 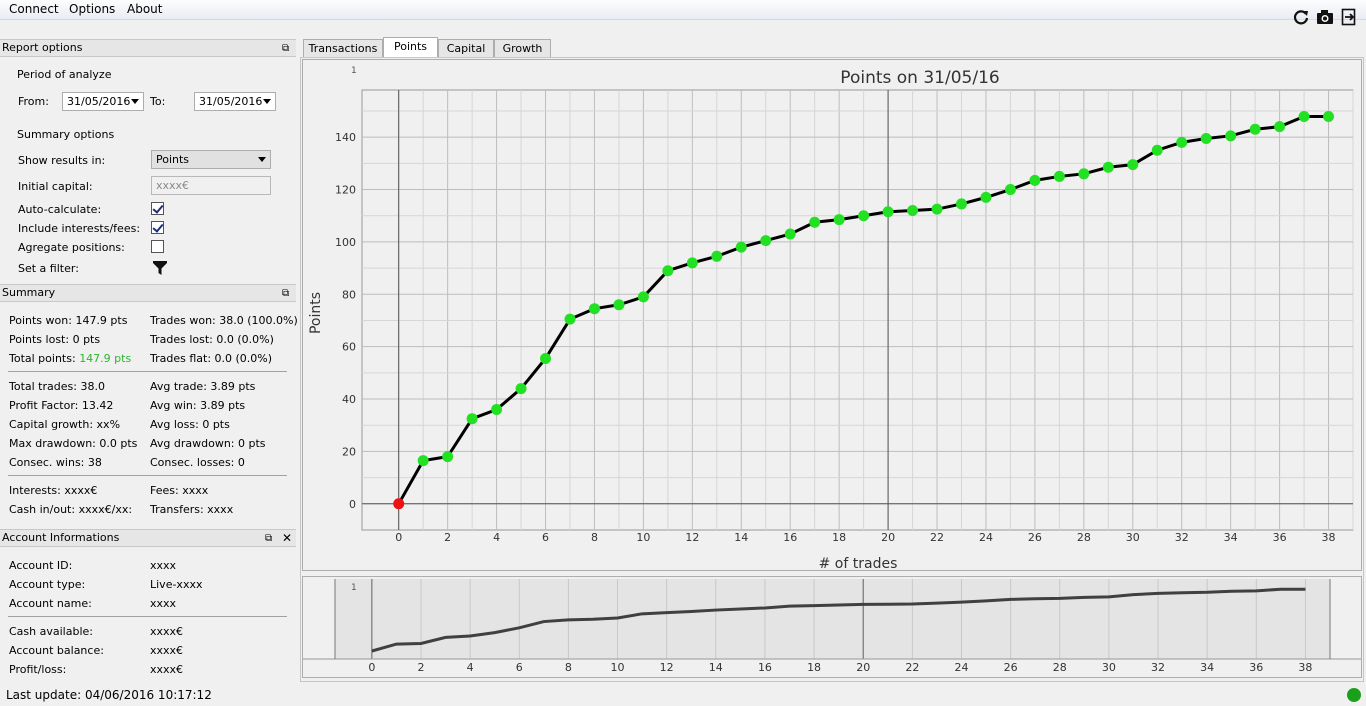 What do you see at coordinates (157, 227) in the screenshot?
I see `include-interests-checkbox` at bounding box center [157, 227].